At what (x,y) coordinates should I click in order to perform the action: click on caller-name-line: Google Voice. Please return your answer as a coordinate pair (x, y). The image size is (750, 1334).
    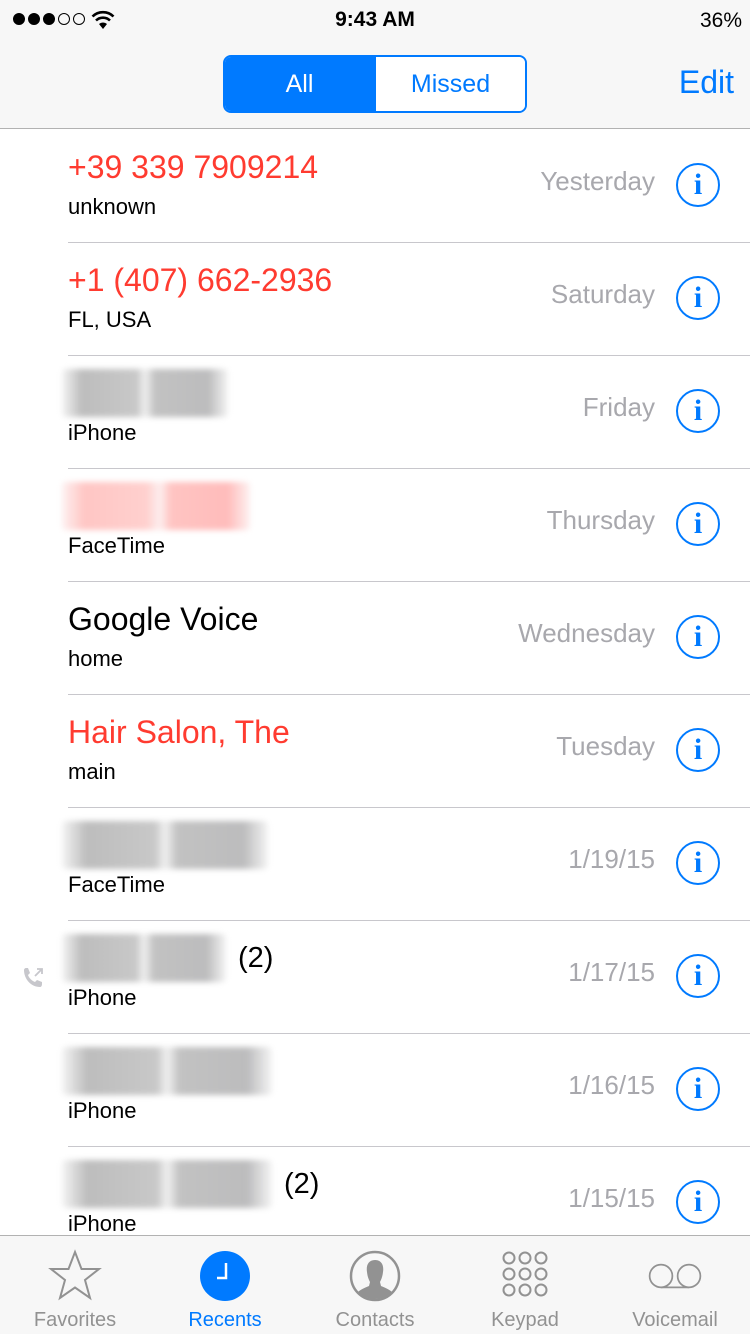
    Looking at the image, I should click on (163, 619).